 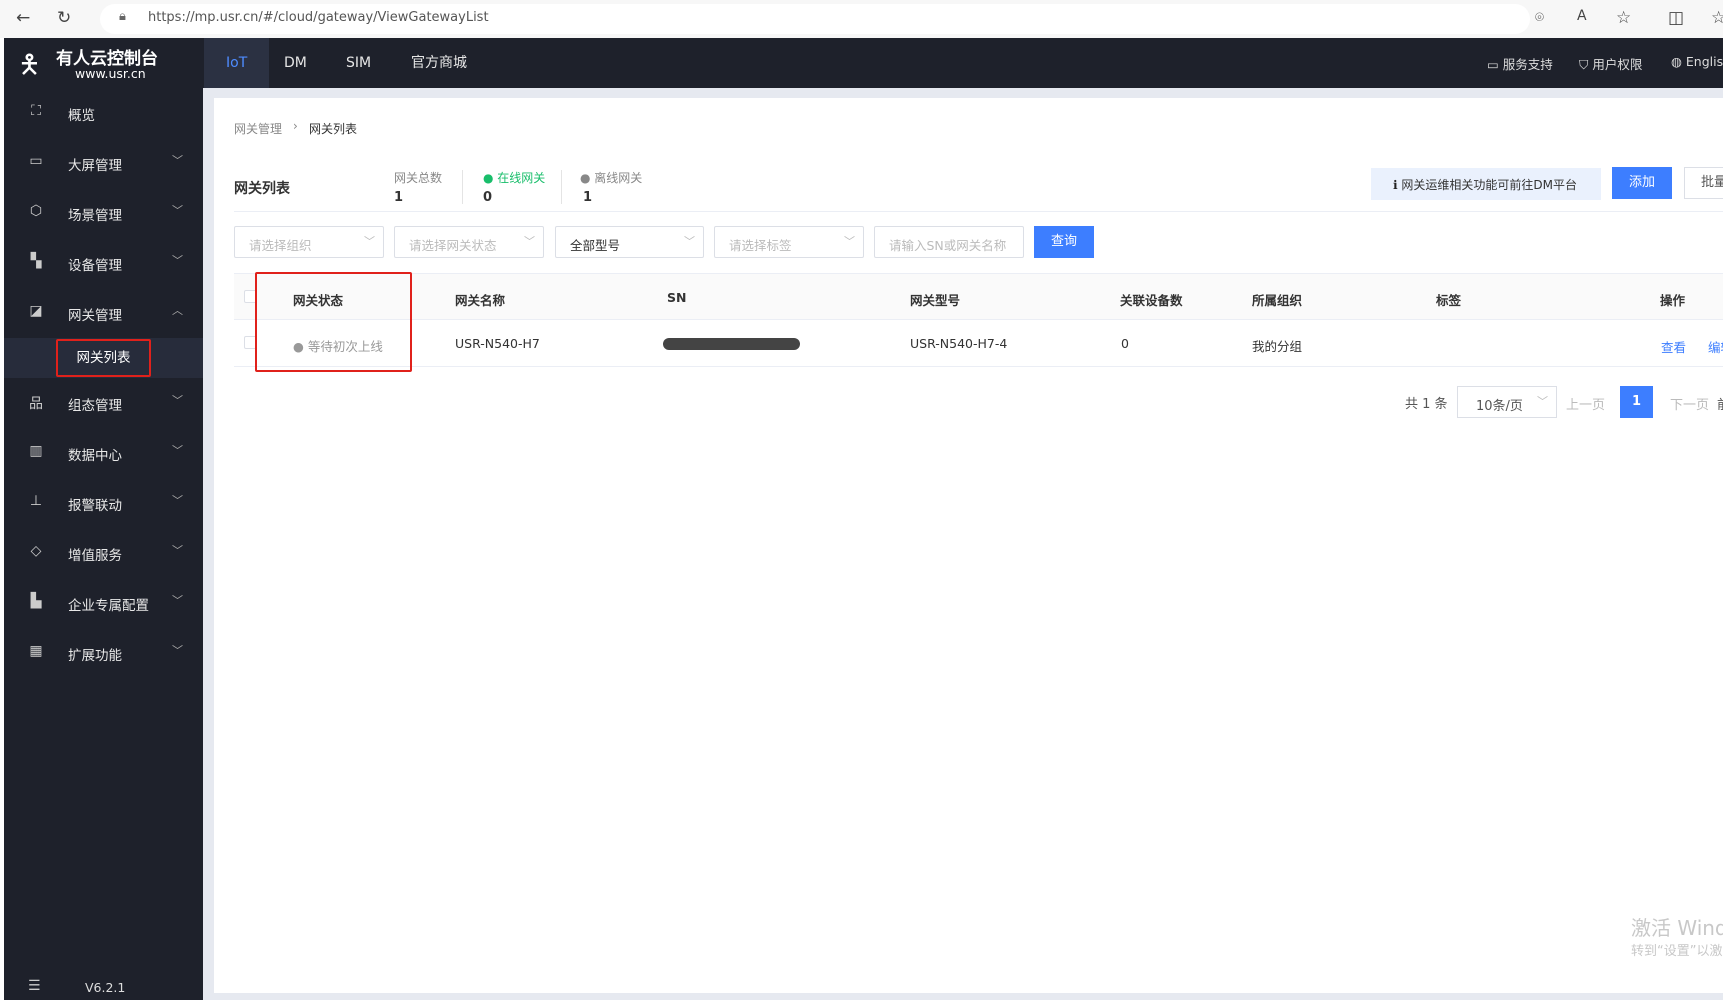 I want to click on add-button: 添加, so click(x=1642, y=183).